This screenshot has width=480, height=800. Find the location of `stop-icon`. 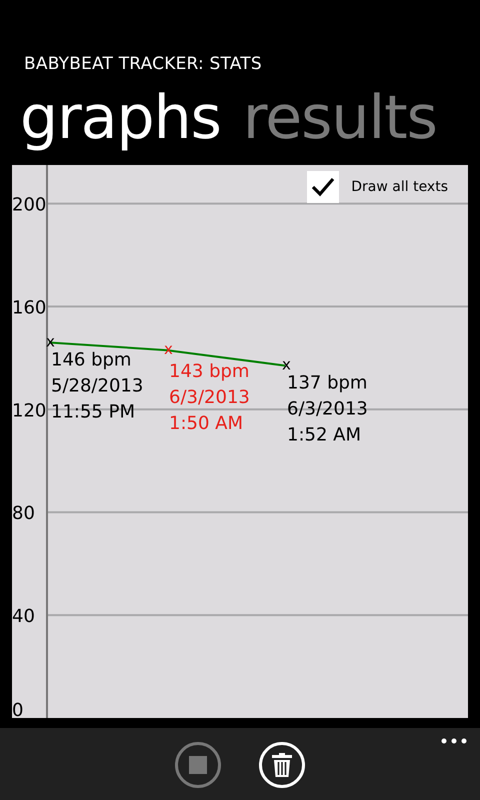

stop-icon is located at coordinates (198, 765).